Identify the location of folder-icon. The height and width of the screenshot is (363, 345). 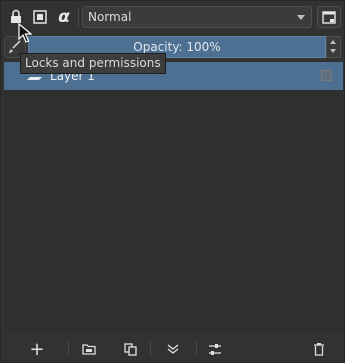
(89, 349).